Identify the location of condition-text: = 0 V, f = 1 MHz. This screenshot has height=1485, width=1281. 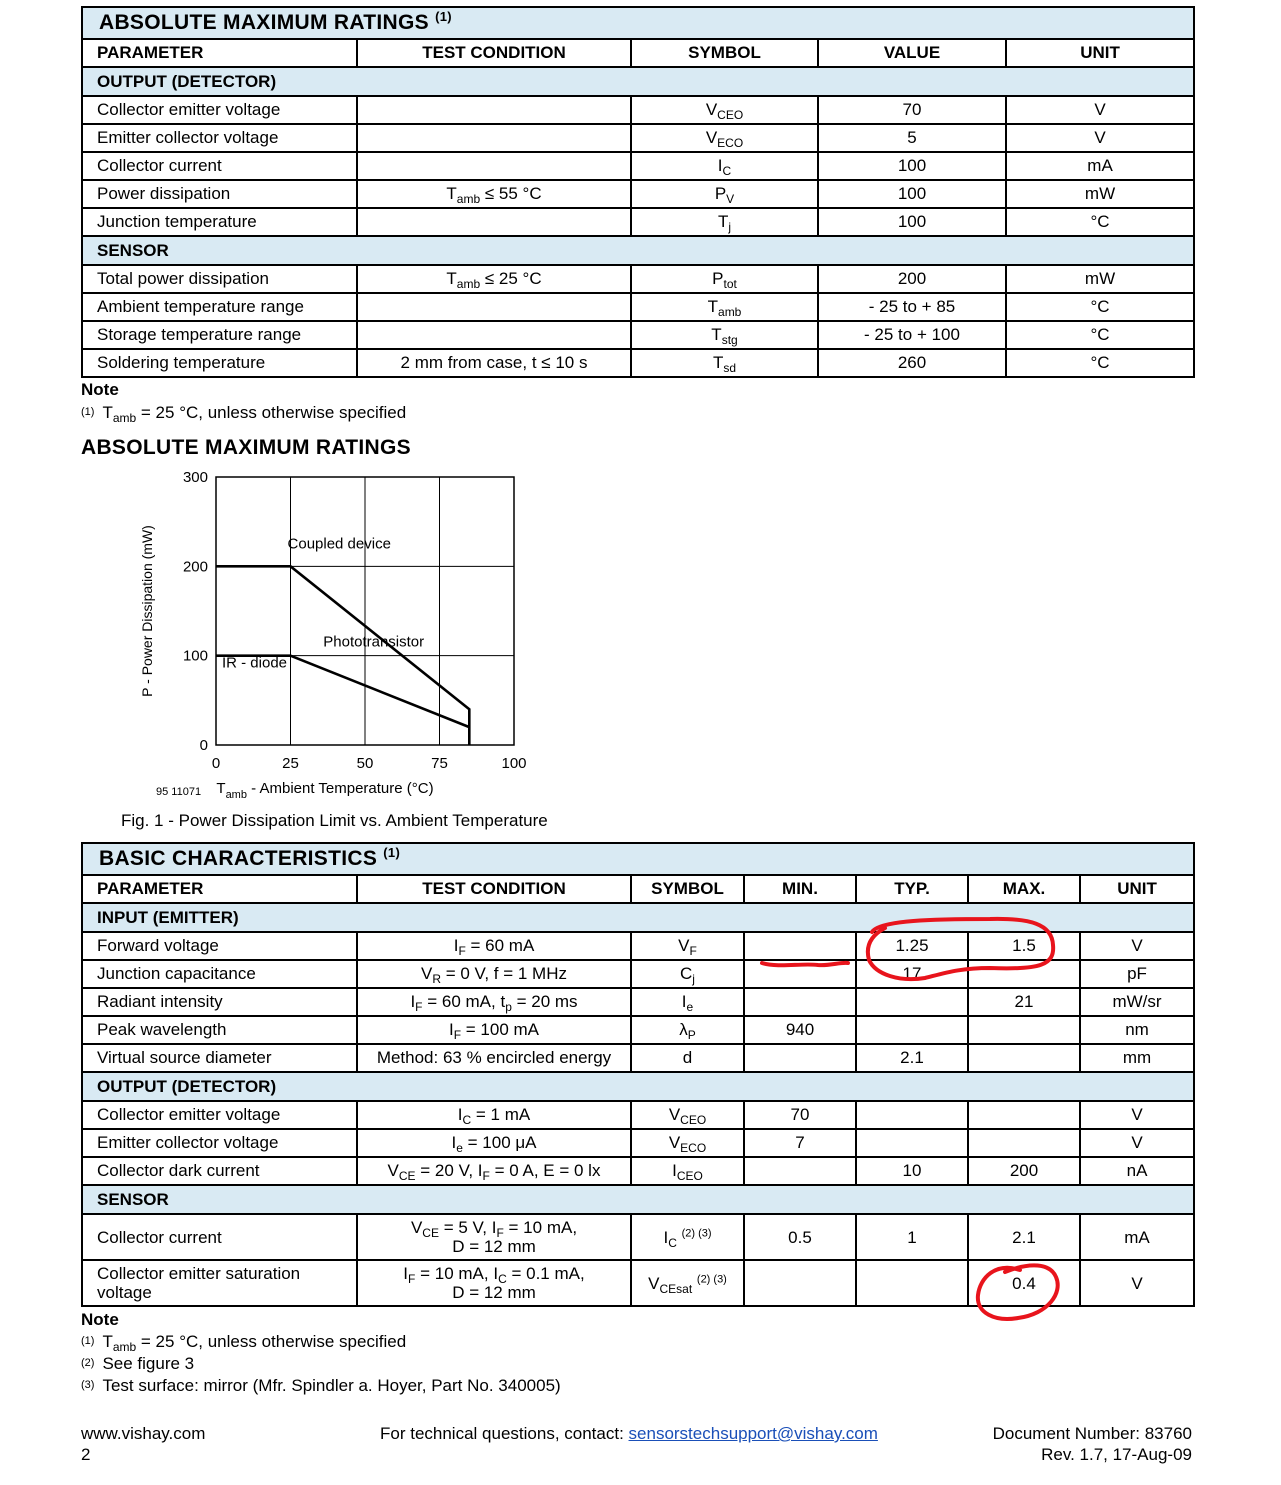
(504, 973).